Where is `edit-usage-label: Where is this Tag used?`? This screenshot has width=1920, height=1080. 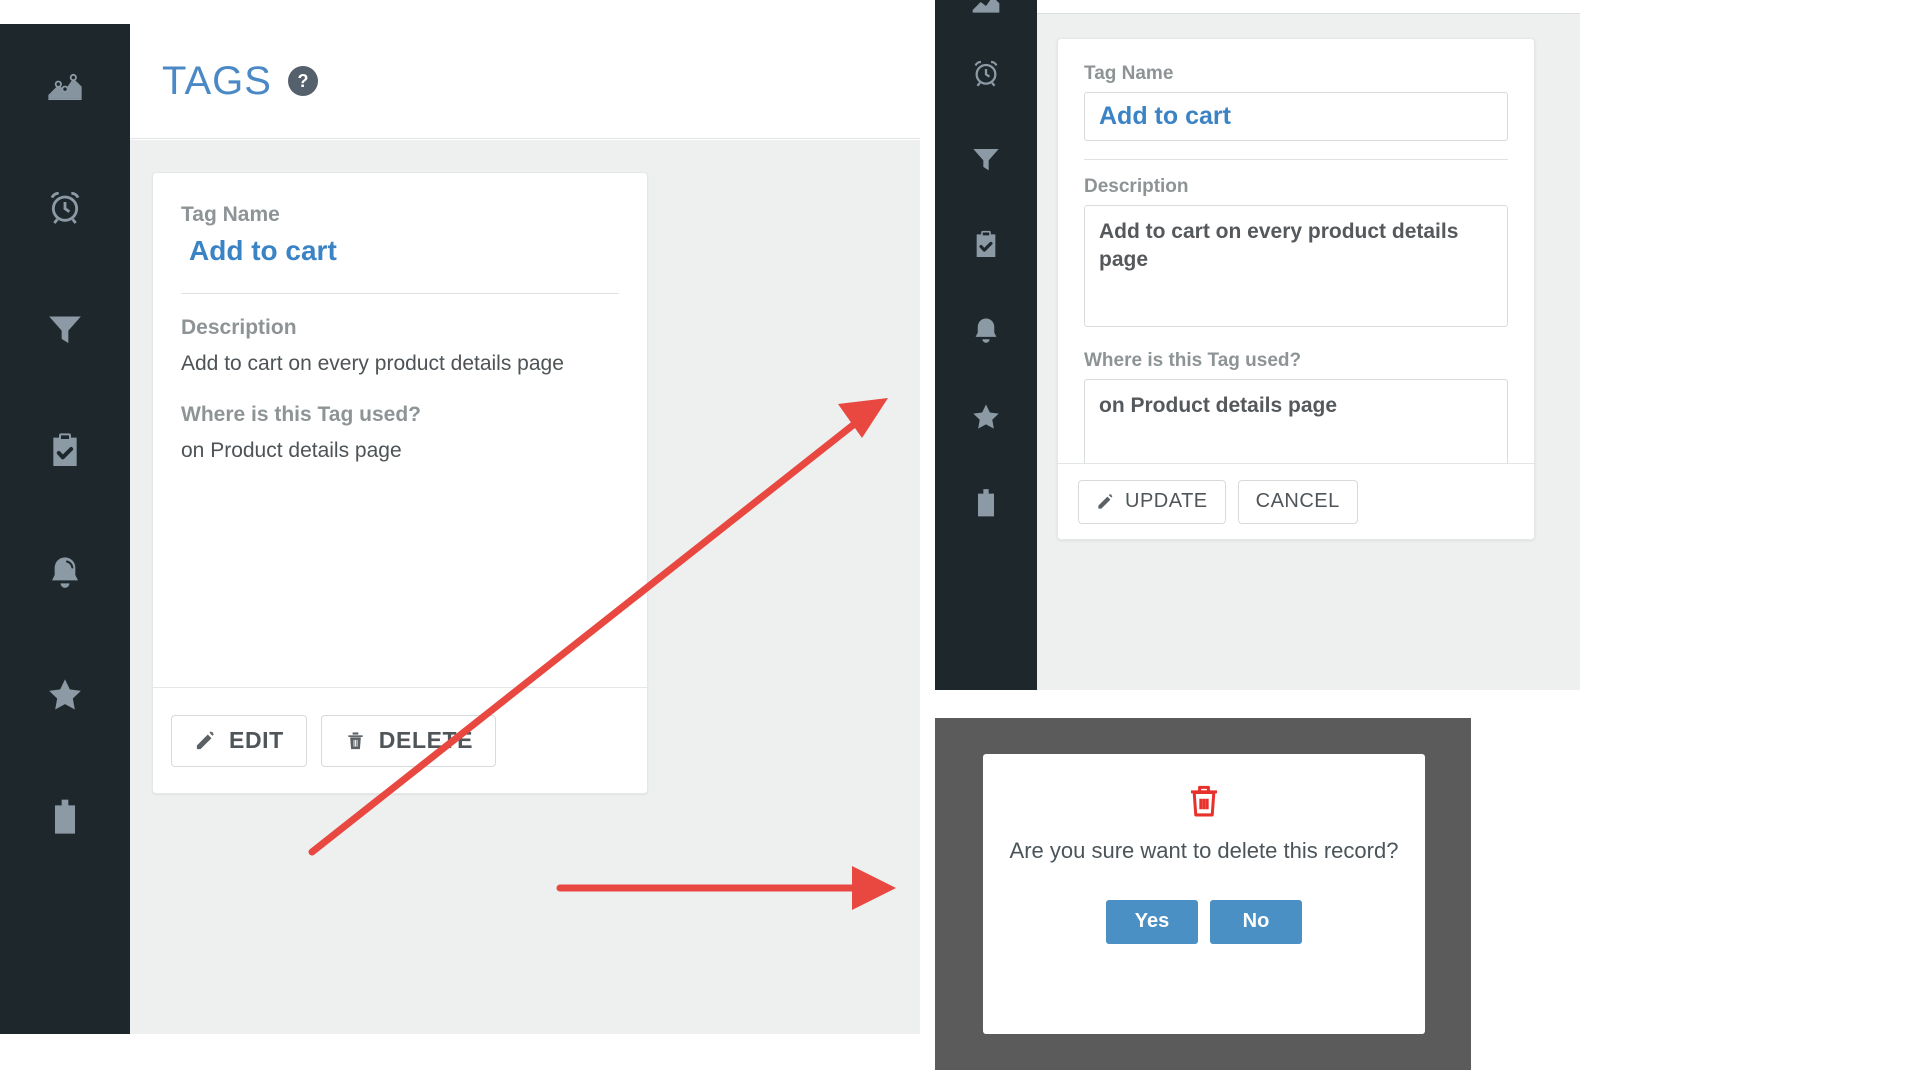
edit-usage-label: Where is this Tag used? is located at coordinates (1193, 360).